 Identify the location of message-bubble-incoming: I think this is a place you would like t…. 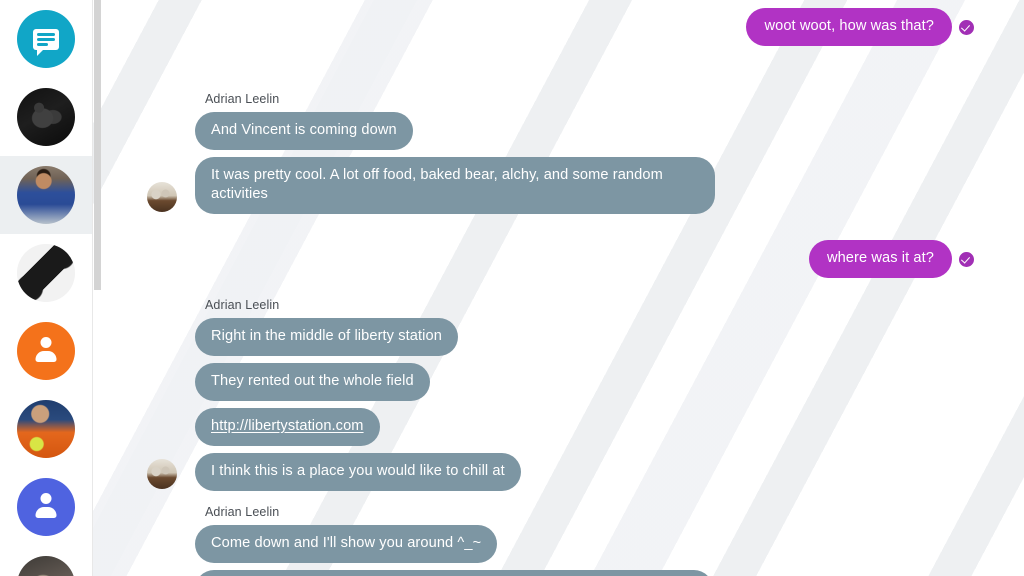
(358, 472).